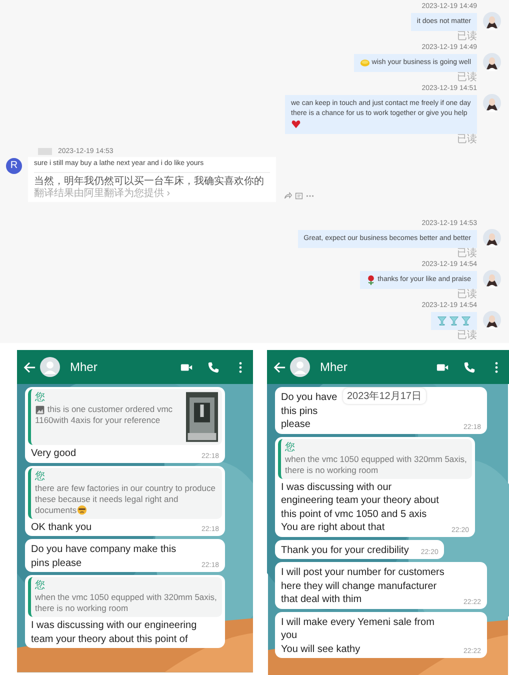 This screenshot has height=675, width=509. Describe the element at coordinates (45, 151) in the screenshot. I see `sender-name-blur` at that location.